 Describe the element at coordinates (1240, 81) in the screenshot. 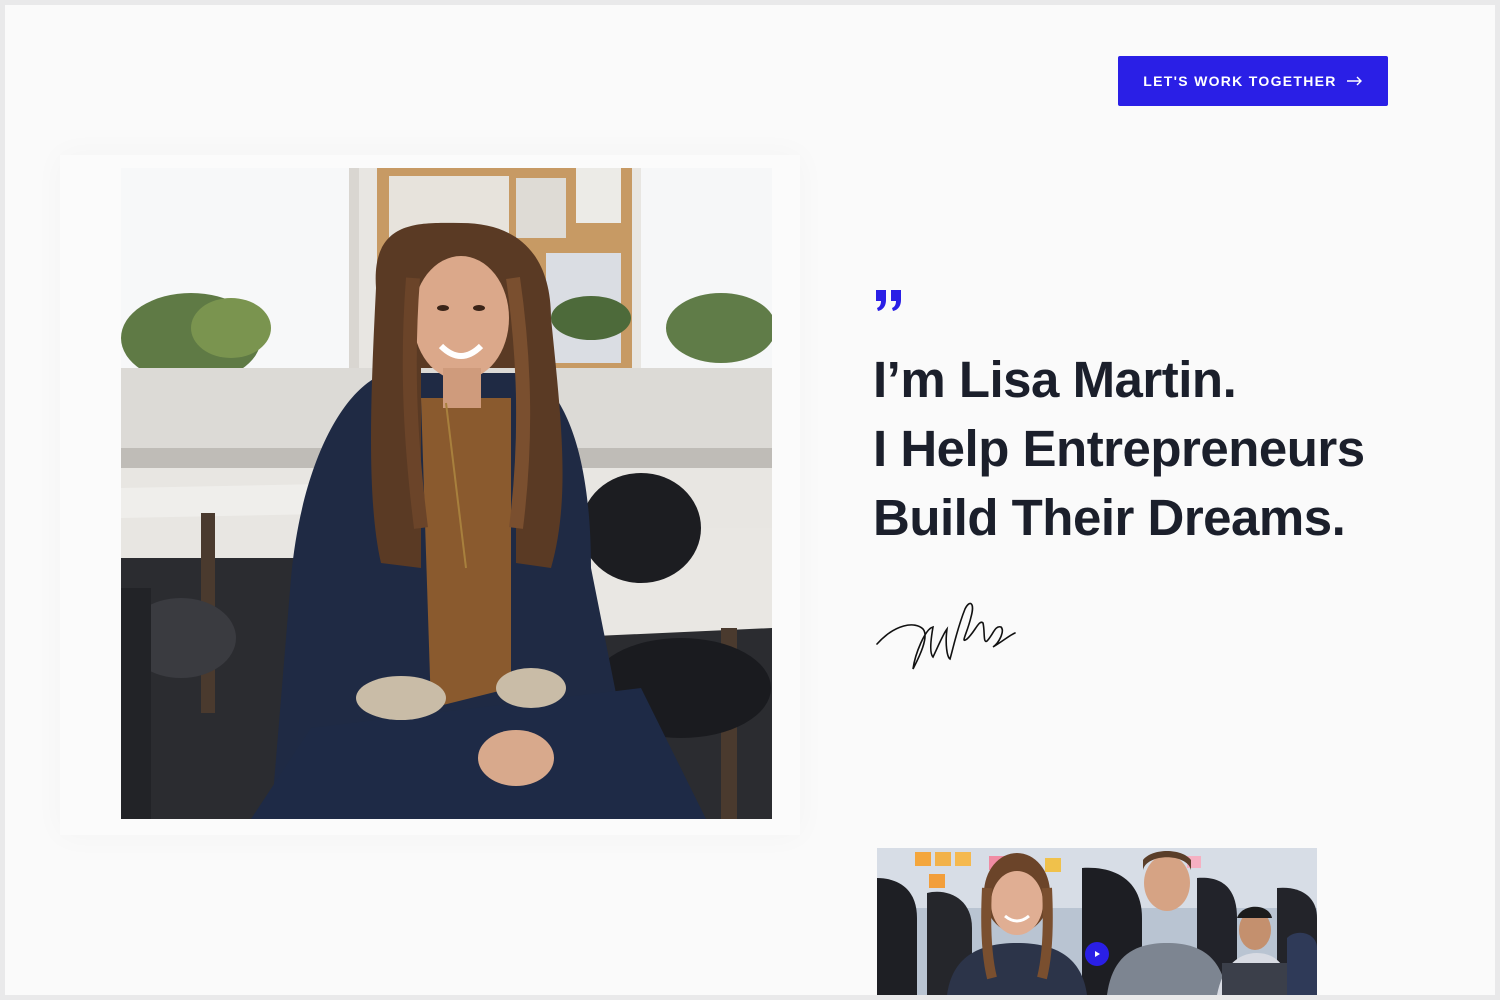

I see `cta-label: LET'S WORK TOGETHER` at that location.